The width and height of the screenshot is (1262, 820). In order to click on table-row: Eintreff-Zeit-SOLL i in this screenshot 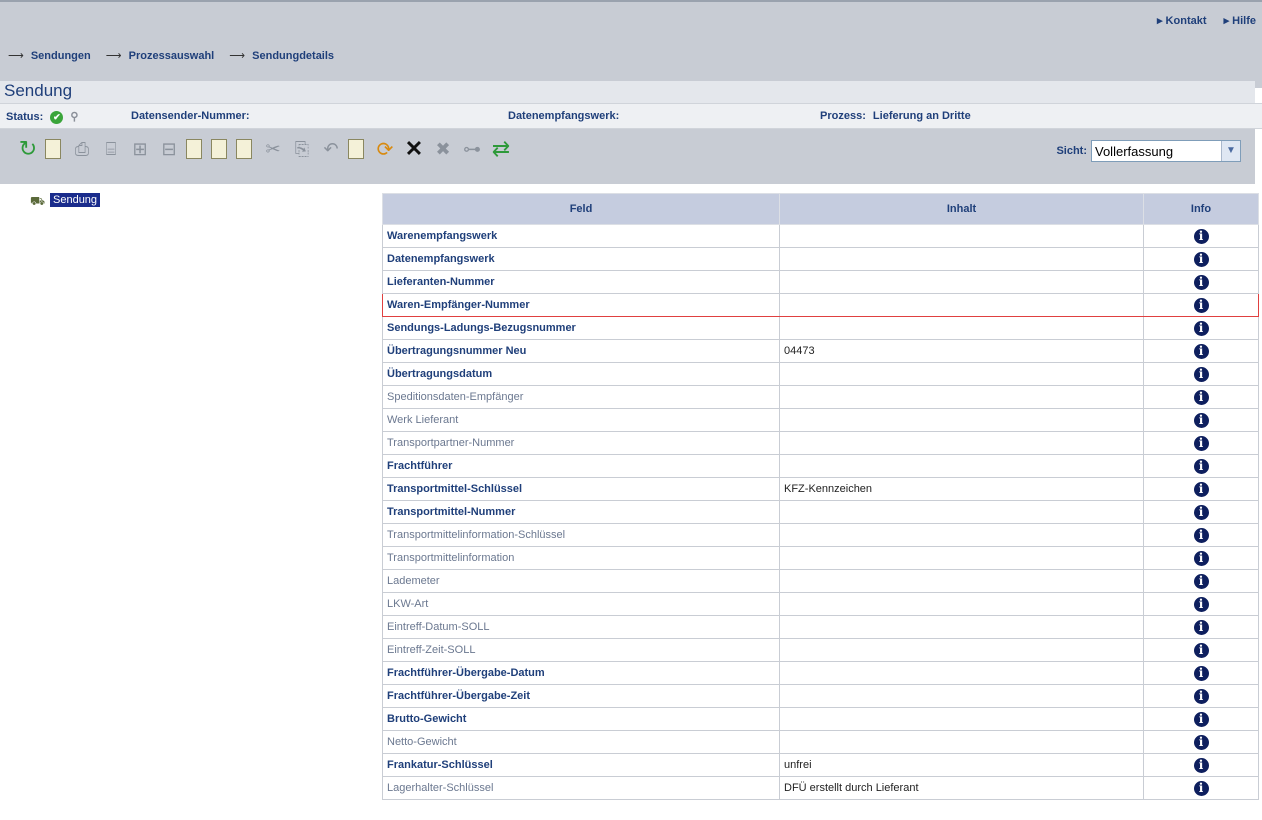, I will do `click(820, 650)`.